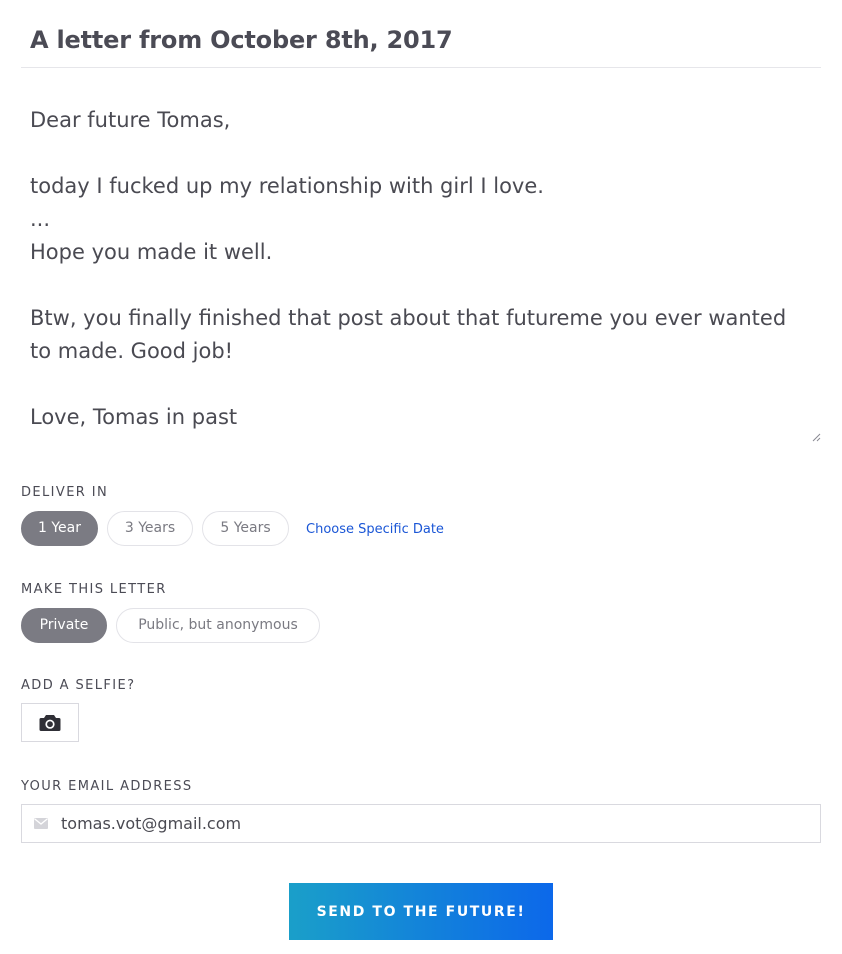 Image resolution: width=842 pixels, height=954 pixels. I want to click on email-field, so click(421, 823).